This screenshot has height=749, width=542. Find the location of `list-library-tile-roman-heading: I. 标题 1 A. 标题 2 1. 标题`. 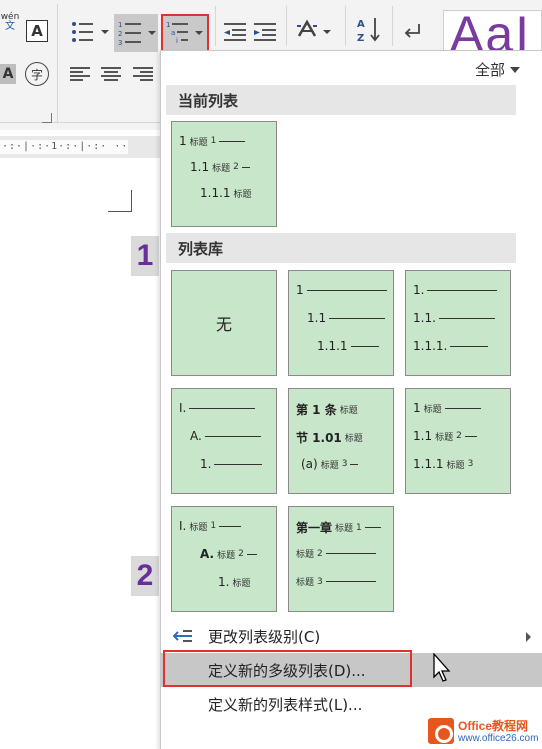

list-library-tile-roman-heading: I. 标题 1 A. 标题 2 1. 标题 is located at coordinates (224, 559).